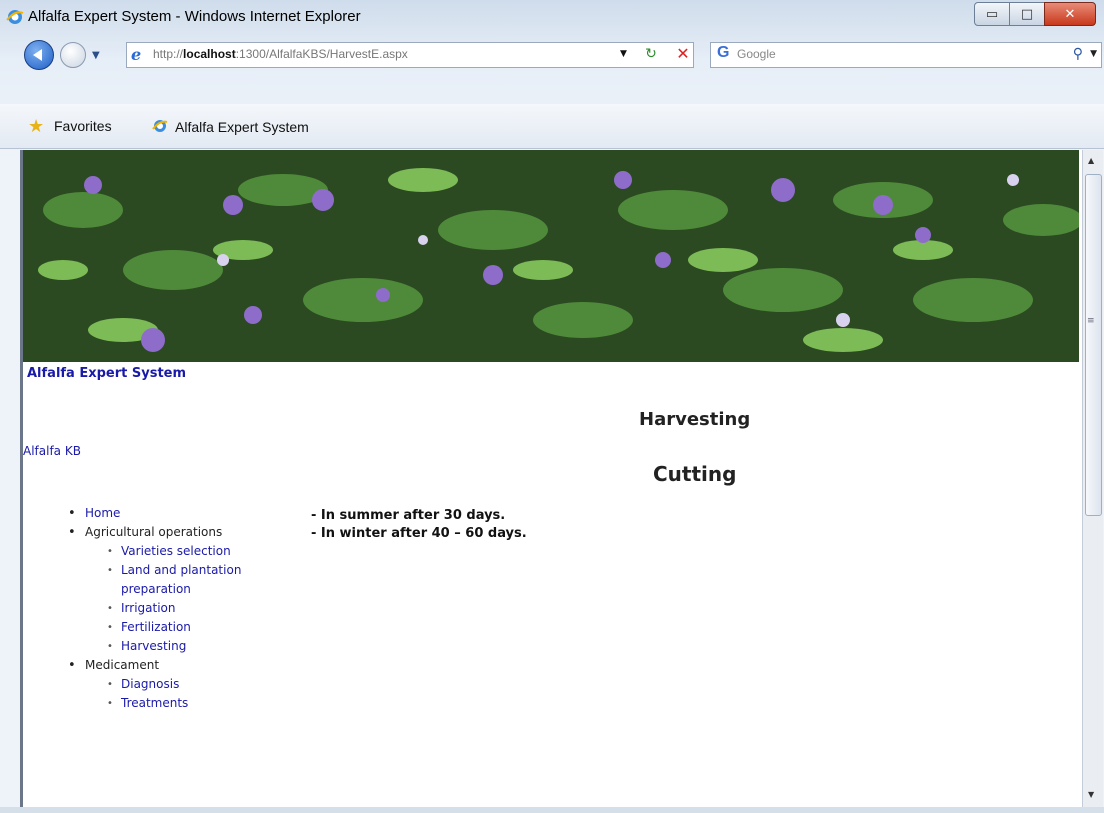  I want to click on window-bottom-edge, so click(552, 810).